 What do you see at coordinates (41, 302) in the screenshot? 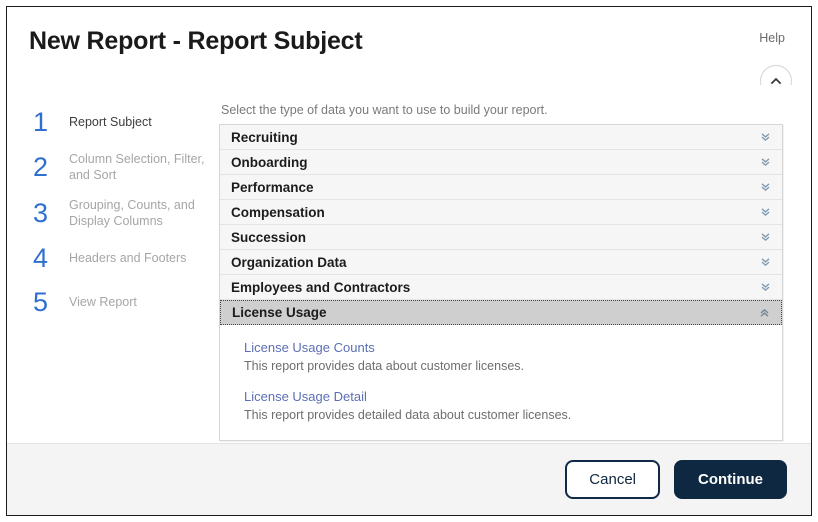
I see `step-number: 5` at bounding box center [41, 302].